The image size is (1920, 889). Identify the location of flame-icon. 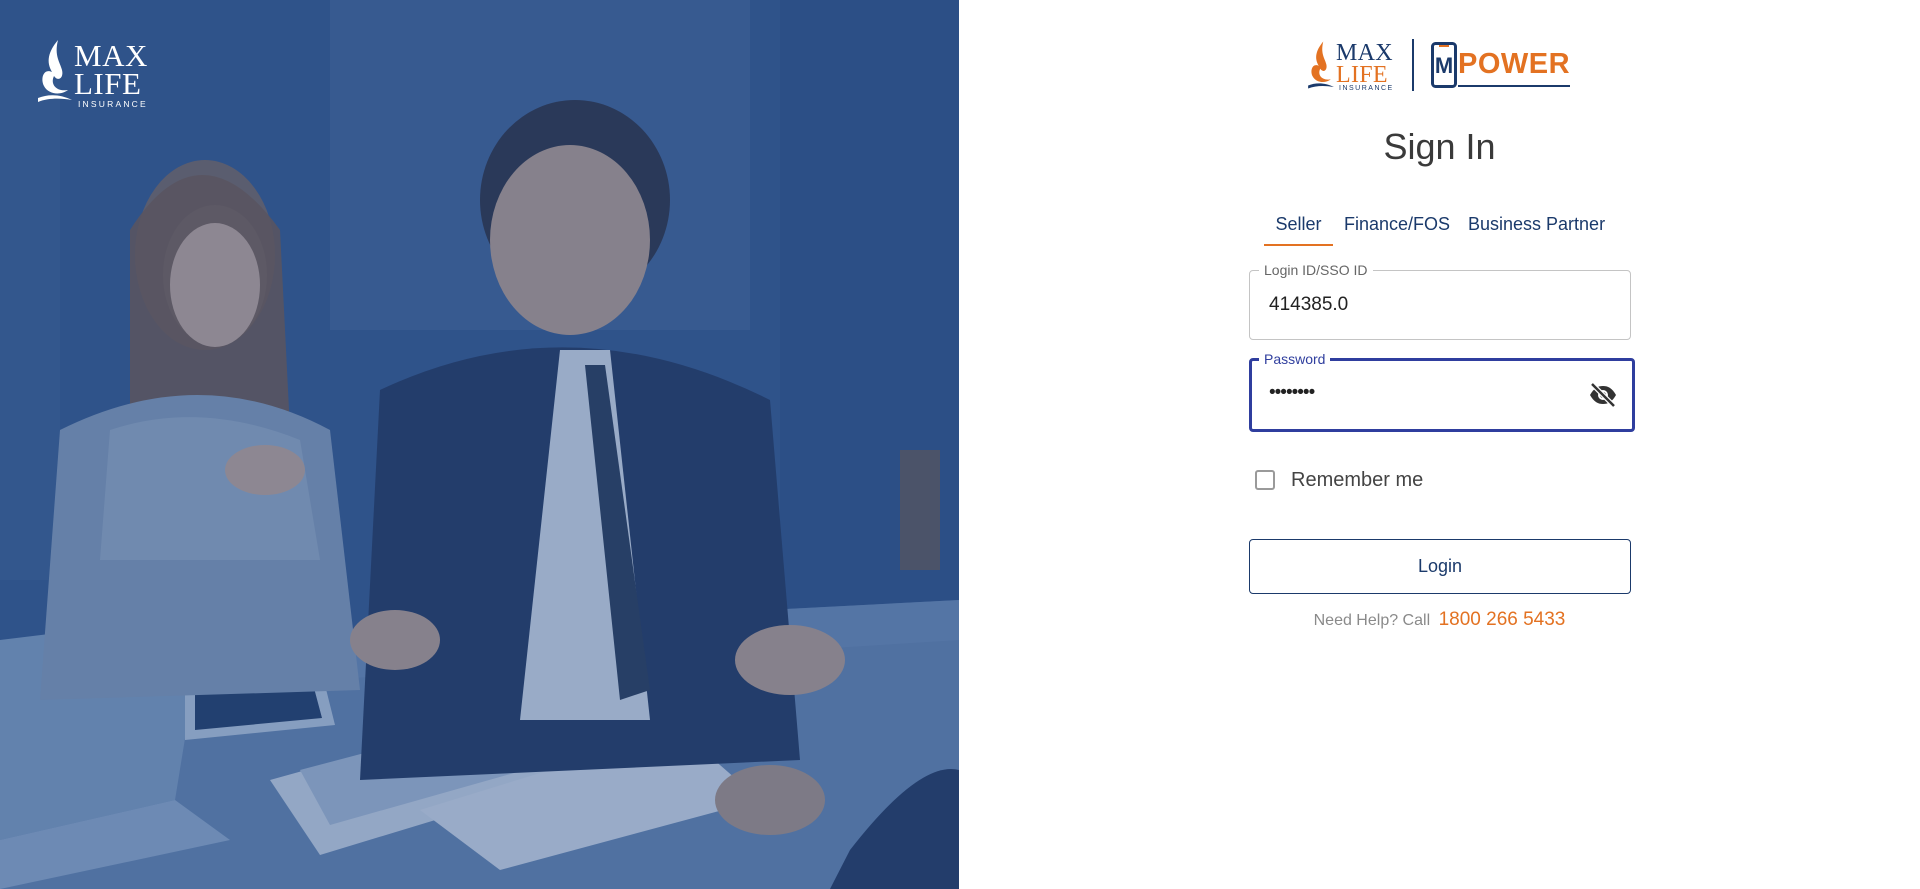
(55, 71).